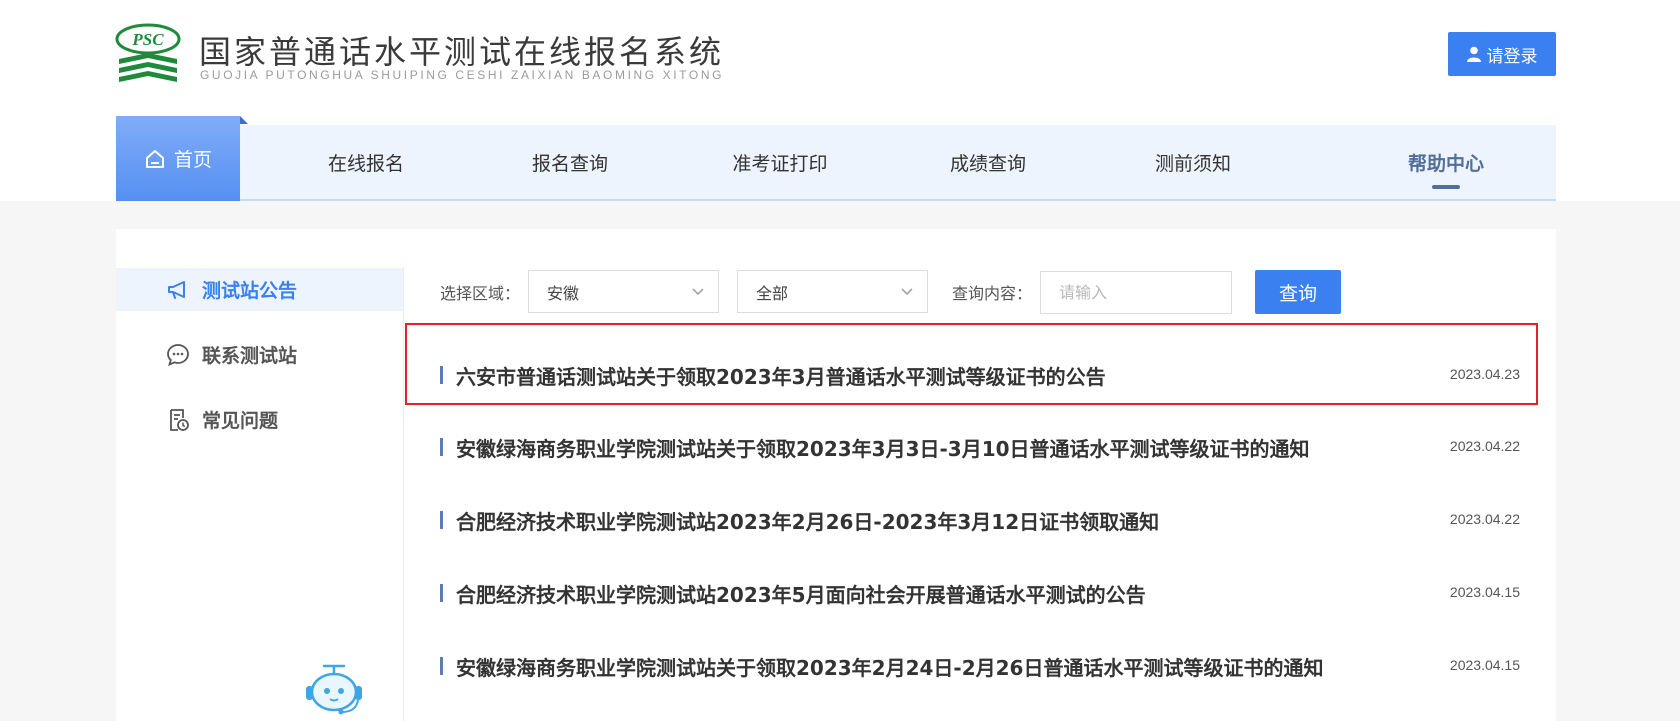 This screenshot has width=1680, height=721. I want to click on sidebar-item-faq: 常见问题, so click(259, 419).